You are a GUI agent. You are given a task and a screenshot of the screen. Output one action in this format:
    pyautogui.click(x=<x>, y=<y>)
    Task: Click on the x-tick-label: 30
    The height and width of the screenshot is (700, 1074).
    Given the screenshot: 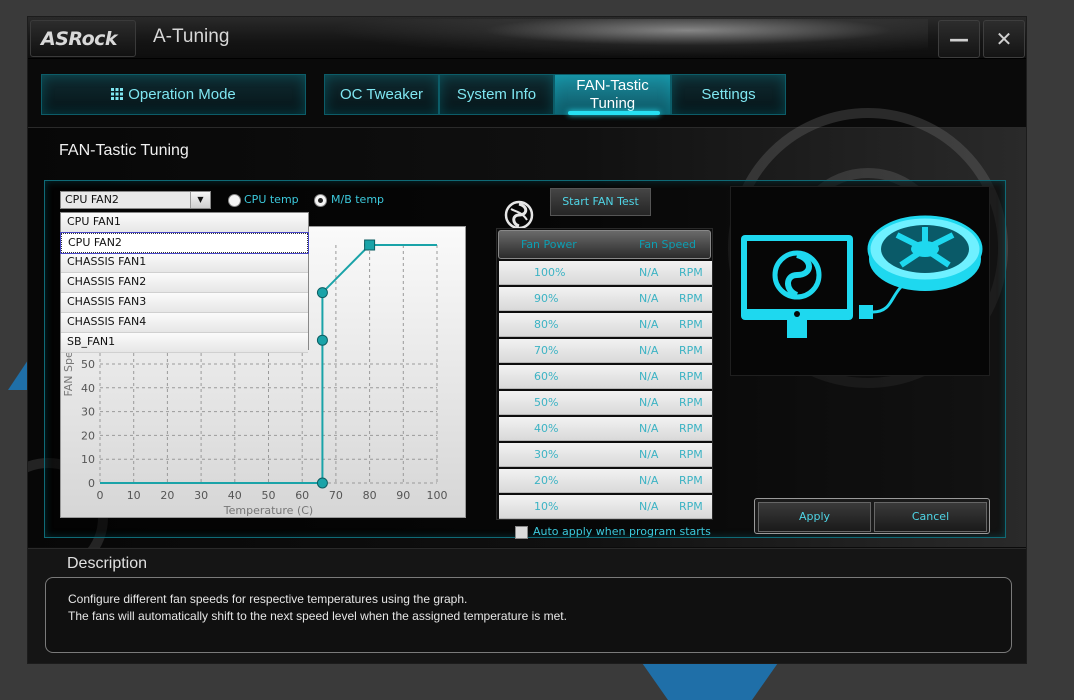 What is the action you would take?
    pyautogui.click(x=201, y=495)
    